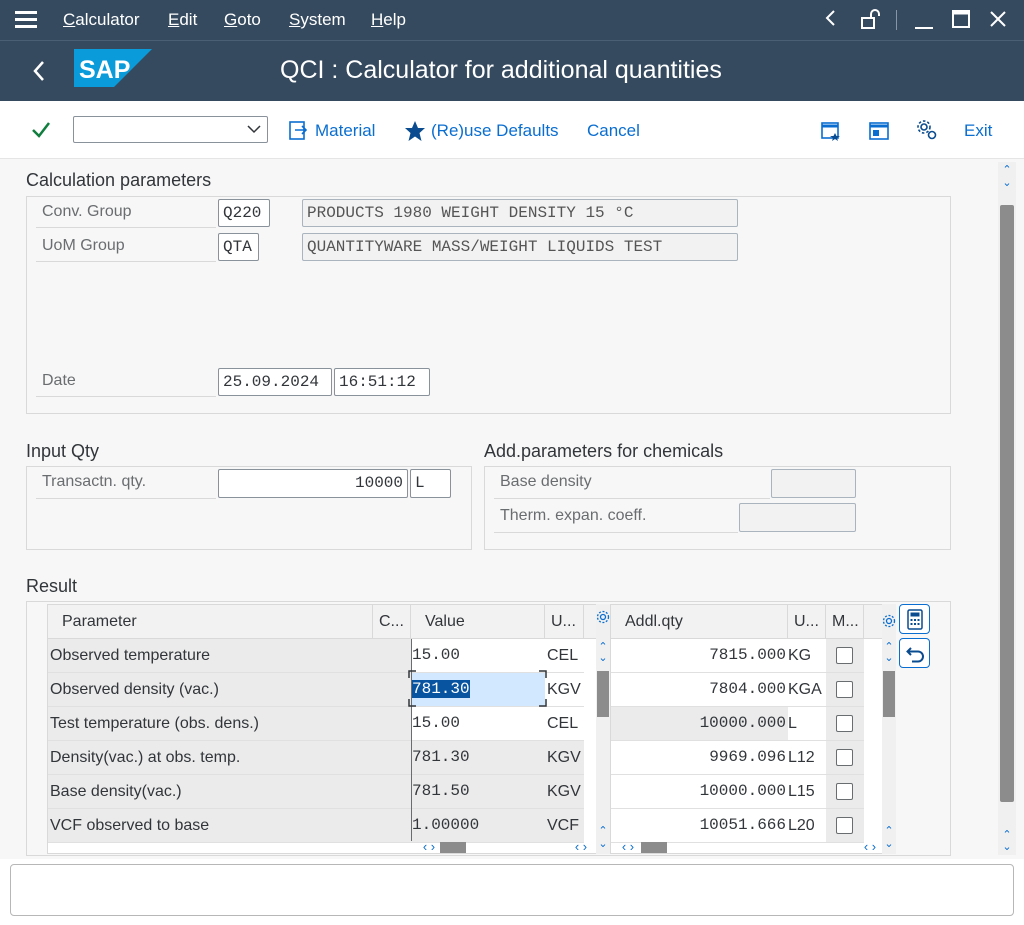  What do you see at coordinates (299, 133) in the screenshot?
I see `material-icon` at bounding box center [299, 133].